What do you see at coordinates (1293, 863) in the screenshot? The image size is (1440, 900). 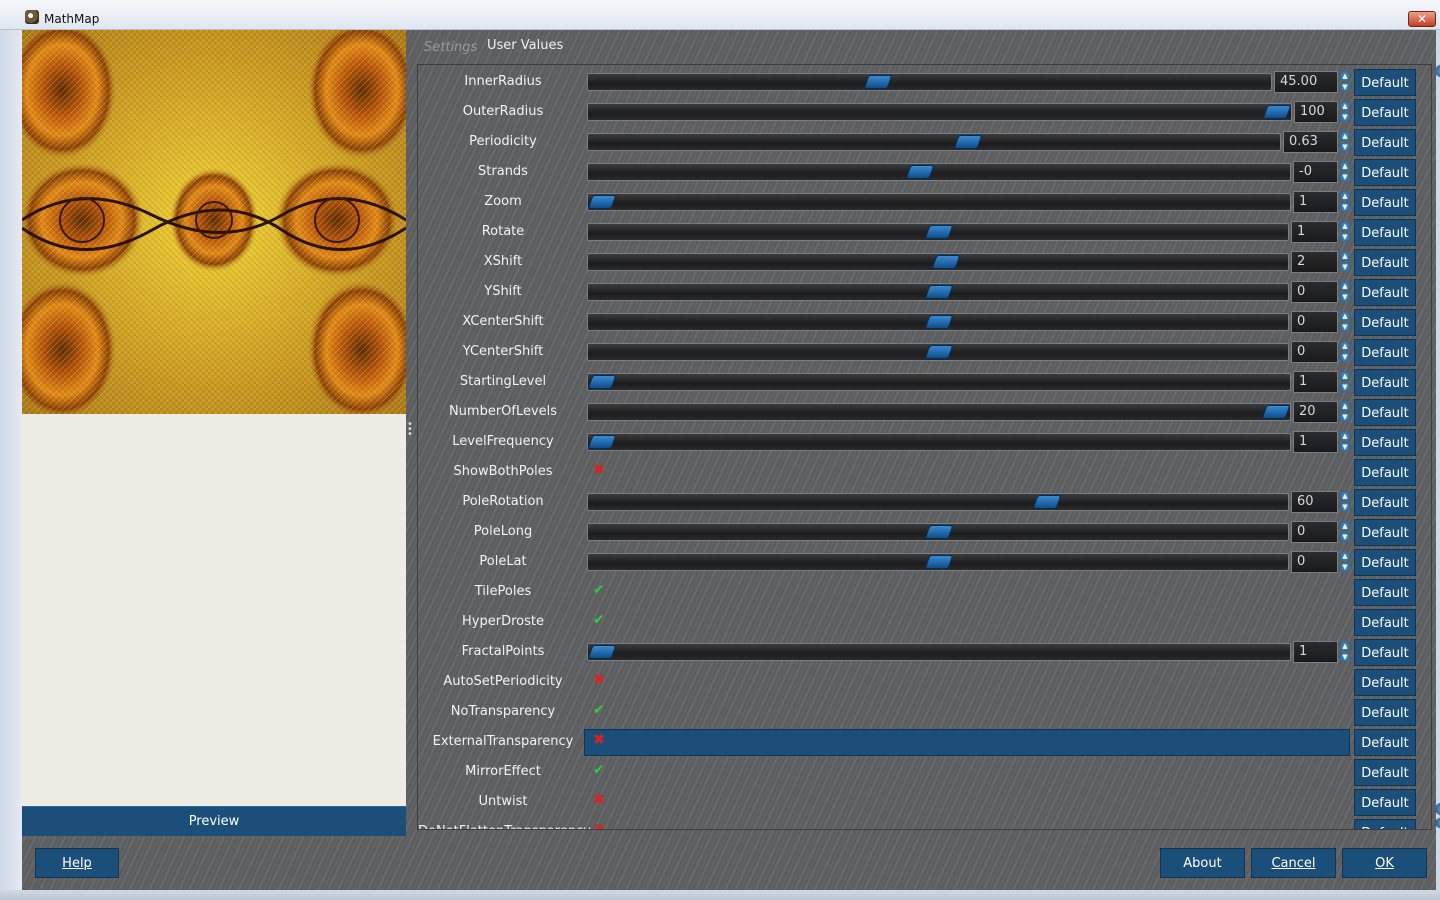 I see `cancel-button: Cancel` at bounding box center [1293, 863].